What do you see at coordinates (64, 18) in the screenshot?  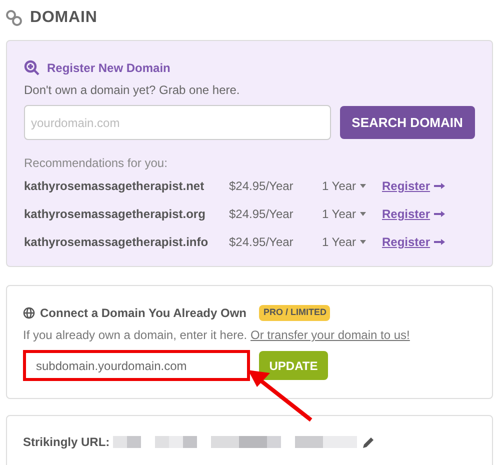 I see `section-title: DOMAIN` at bounding box center [64, 18].